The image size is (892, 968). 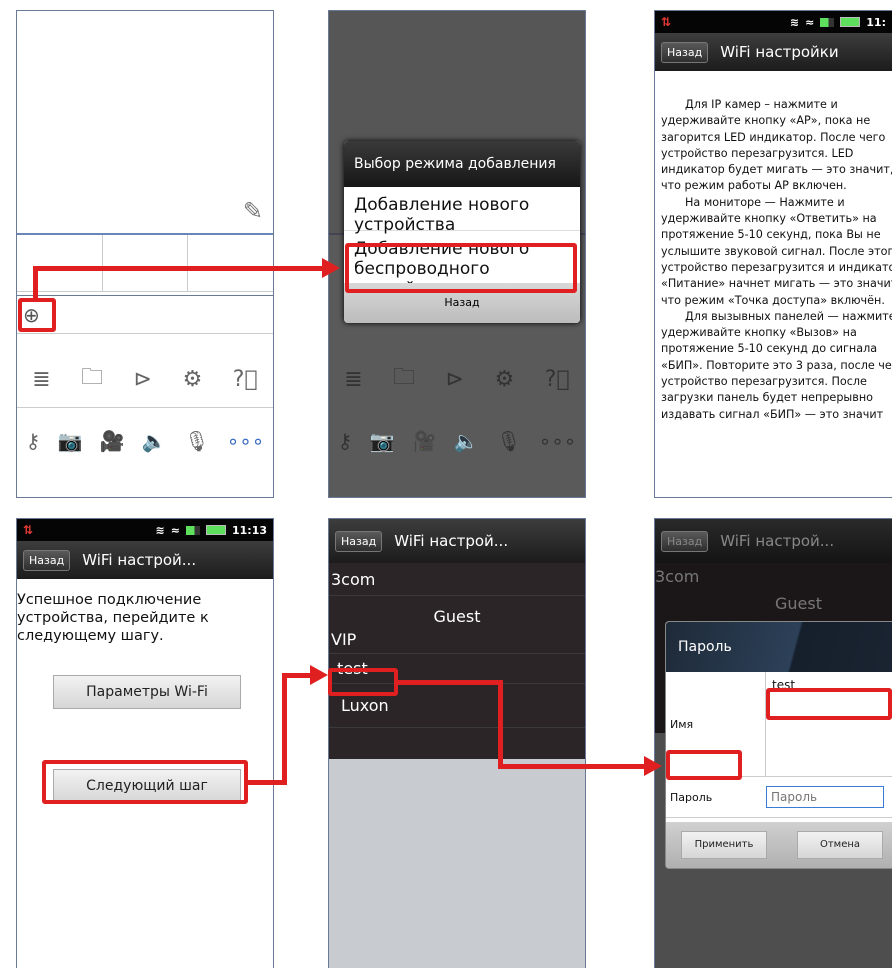 What do you see at coordinates (178, 268) in the screenshot?
I see `flow-arrow-1-horizontal` at bounding box center [178, 268].